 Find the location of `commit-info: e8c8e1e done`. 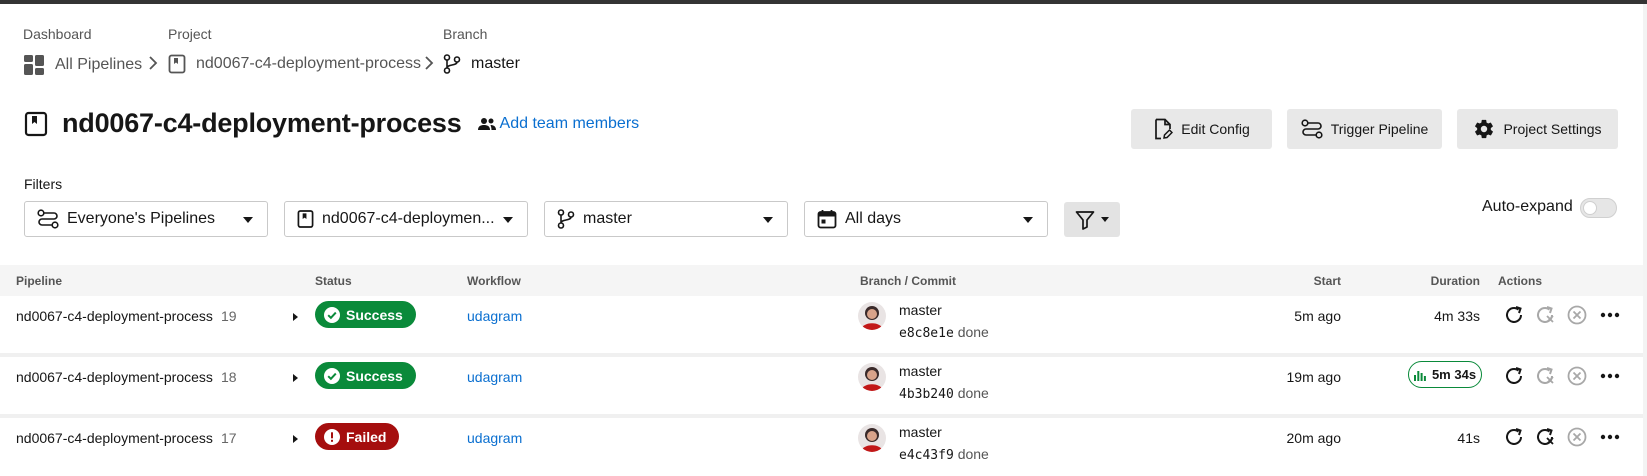

commit-info: e8c8e1e done is located at coordinates (944, 332).